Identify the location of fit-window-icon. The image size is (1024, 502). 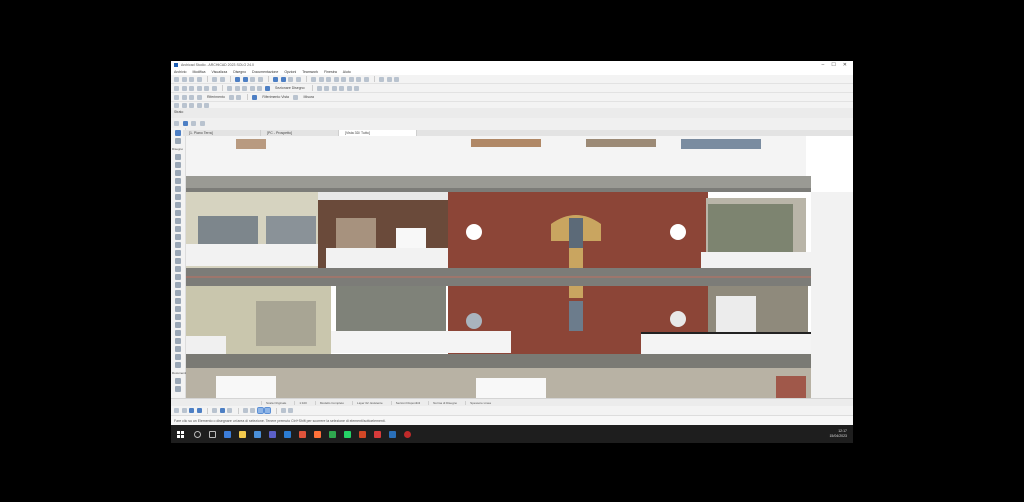
(358, 79).